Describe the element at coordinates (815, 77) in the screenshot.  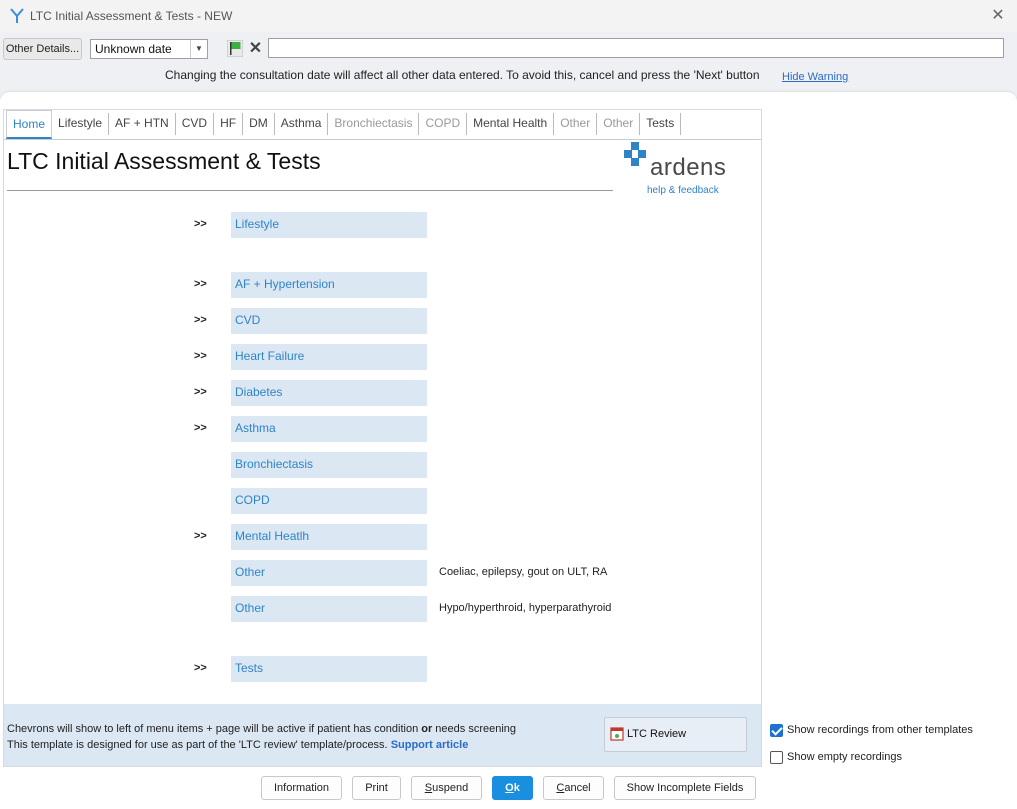
I see `hide-warning-link: Hide Warning` at that location.